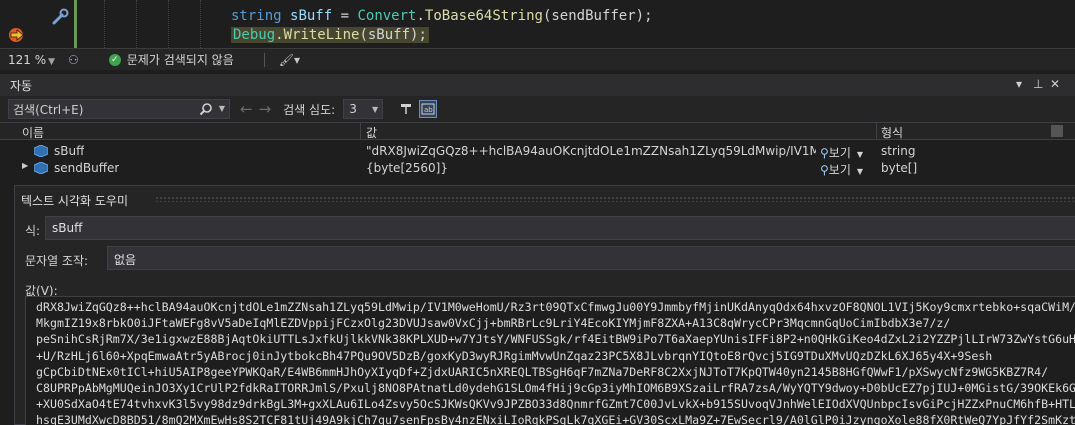  I want to click on expression-field: sBuff, so click(560, 228).